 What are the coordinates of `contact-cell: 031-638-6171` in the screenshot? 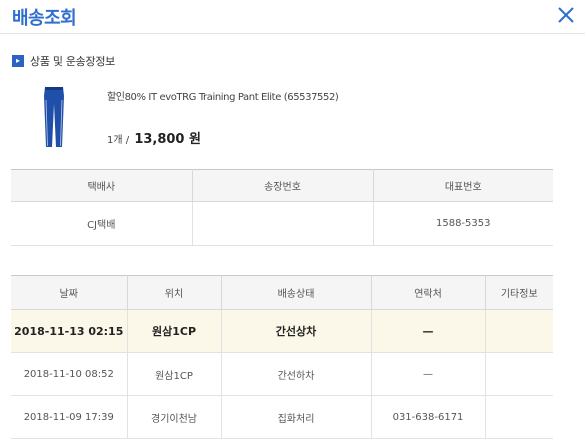 It's located at (428, 417).